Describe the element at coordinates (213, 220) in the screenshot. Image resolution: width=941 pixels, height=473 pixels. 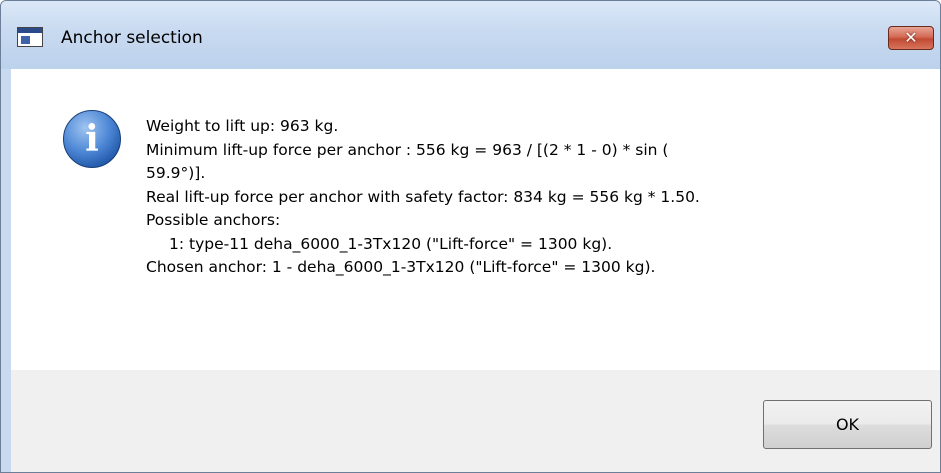
I see `message-line-possible-anchors: Possible anchors:` at that location.